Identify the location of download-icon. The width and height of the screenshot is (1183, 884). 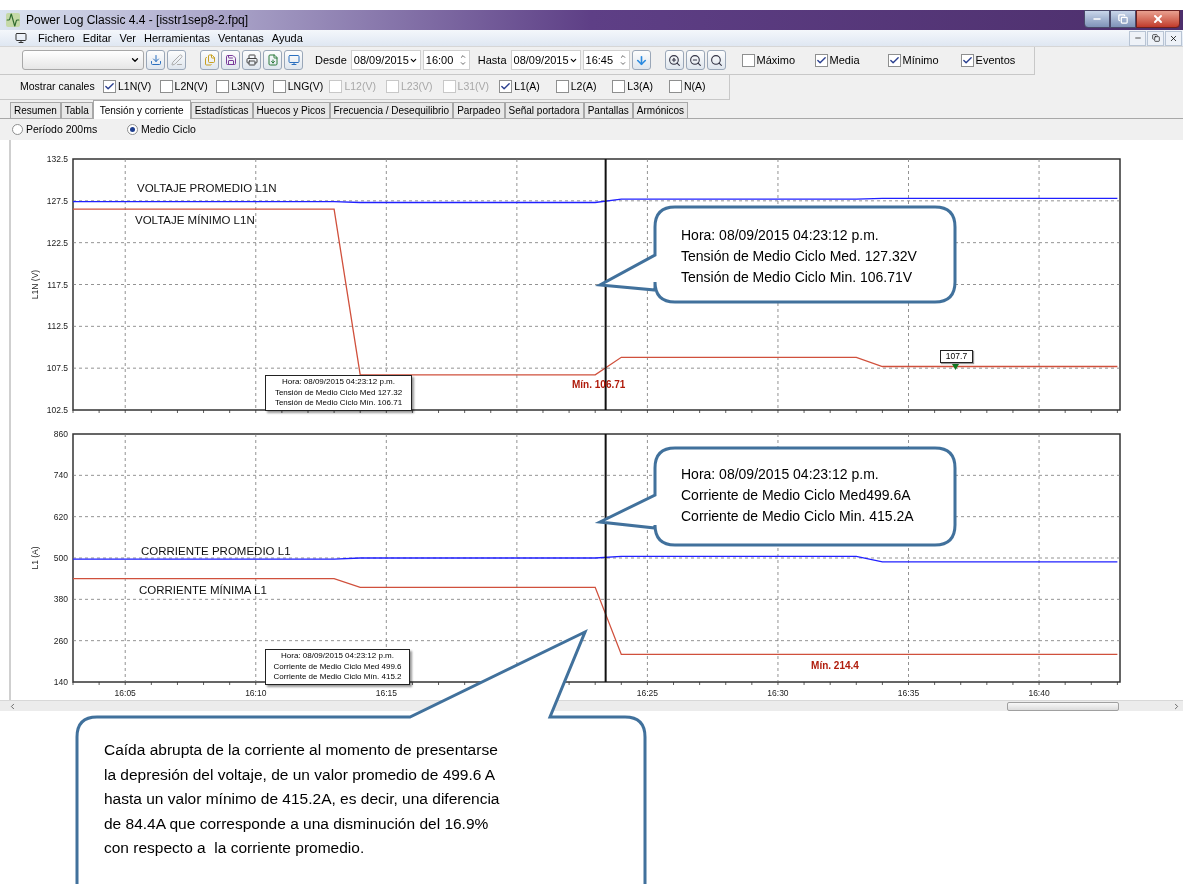
(155, 60).